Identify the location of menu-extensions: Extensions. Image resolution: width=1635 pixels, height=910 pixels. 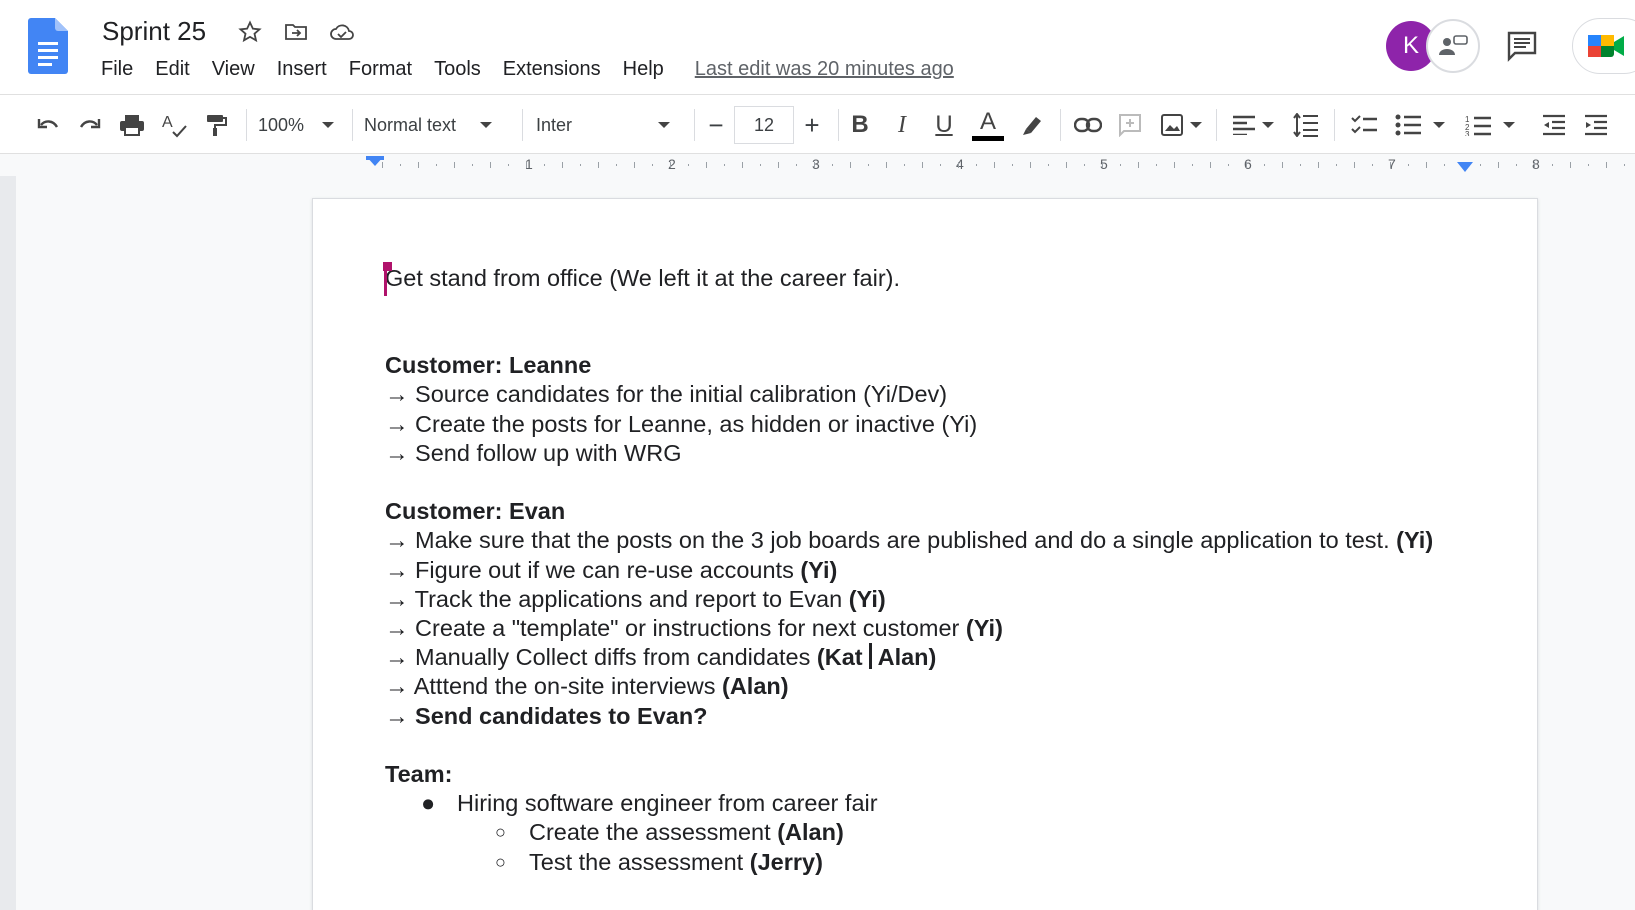
(552, 69).